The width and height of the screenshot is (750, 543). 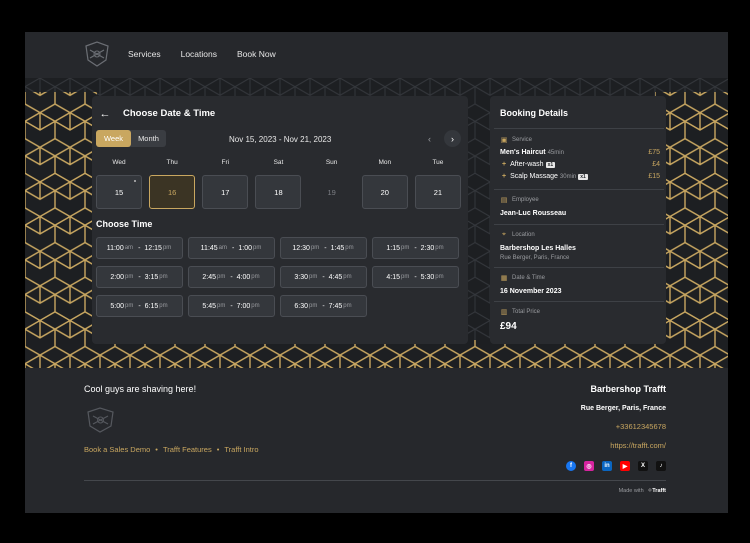 I want to click on trafft-brand: ⁘Trafft, so click(x=657, y=491).